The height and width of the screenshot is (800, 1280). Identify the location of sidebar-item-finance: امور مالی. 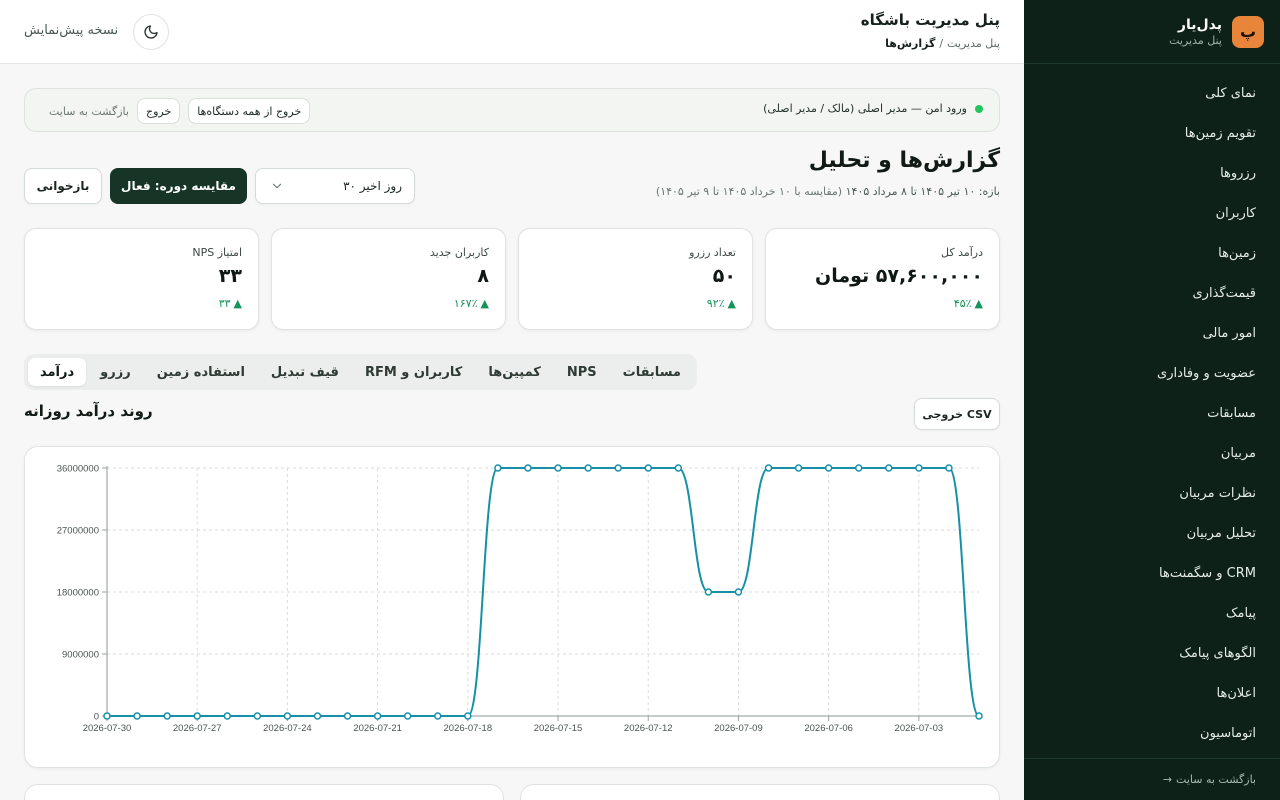
(1152, 333).